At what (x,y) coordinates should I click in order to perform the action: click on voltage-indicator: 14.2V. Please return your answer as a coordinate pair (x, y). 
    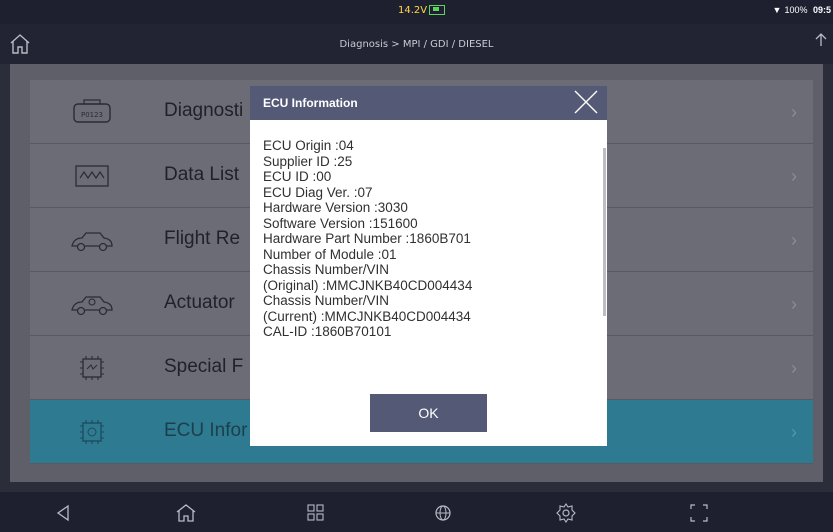
    Looking at the image, I should click on (422, 10).